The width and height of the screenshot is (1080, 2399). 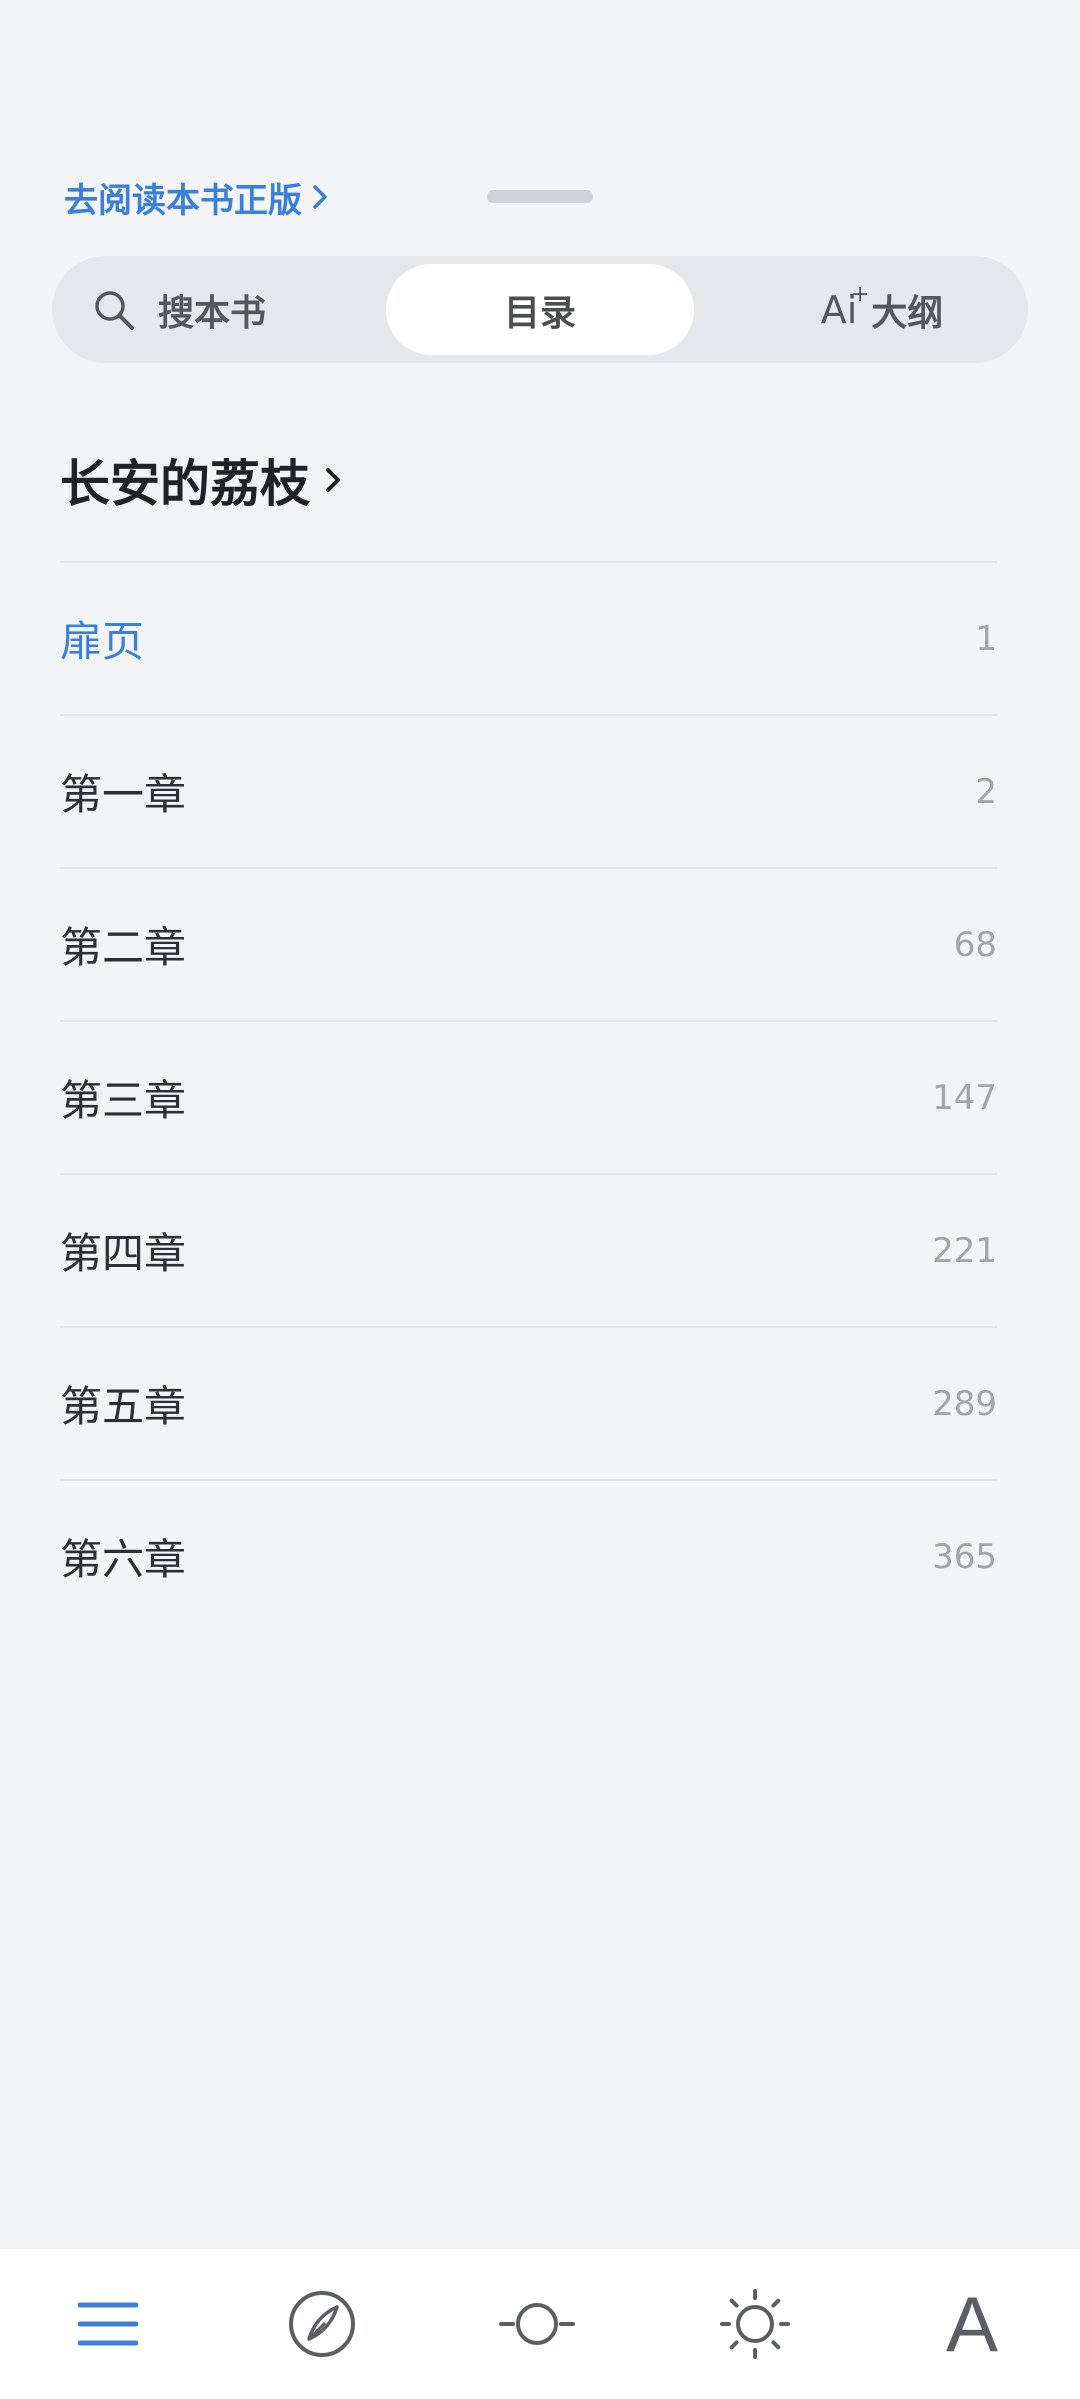 I want to click on chapter-title: 第四章, so click(x=123, y=1253).